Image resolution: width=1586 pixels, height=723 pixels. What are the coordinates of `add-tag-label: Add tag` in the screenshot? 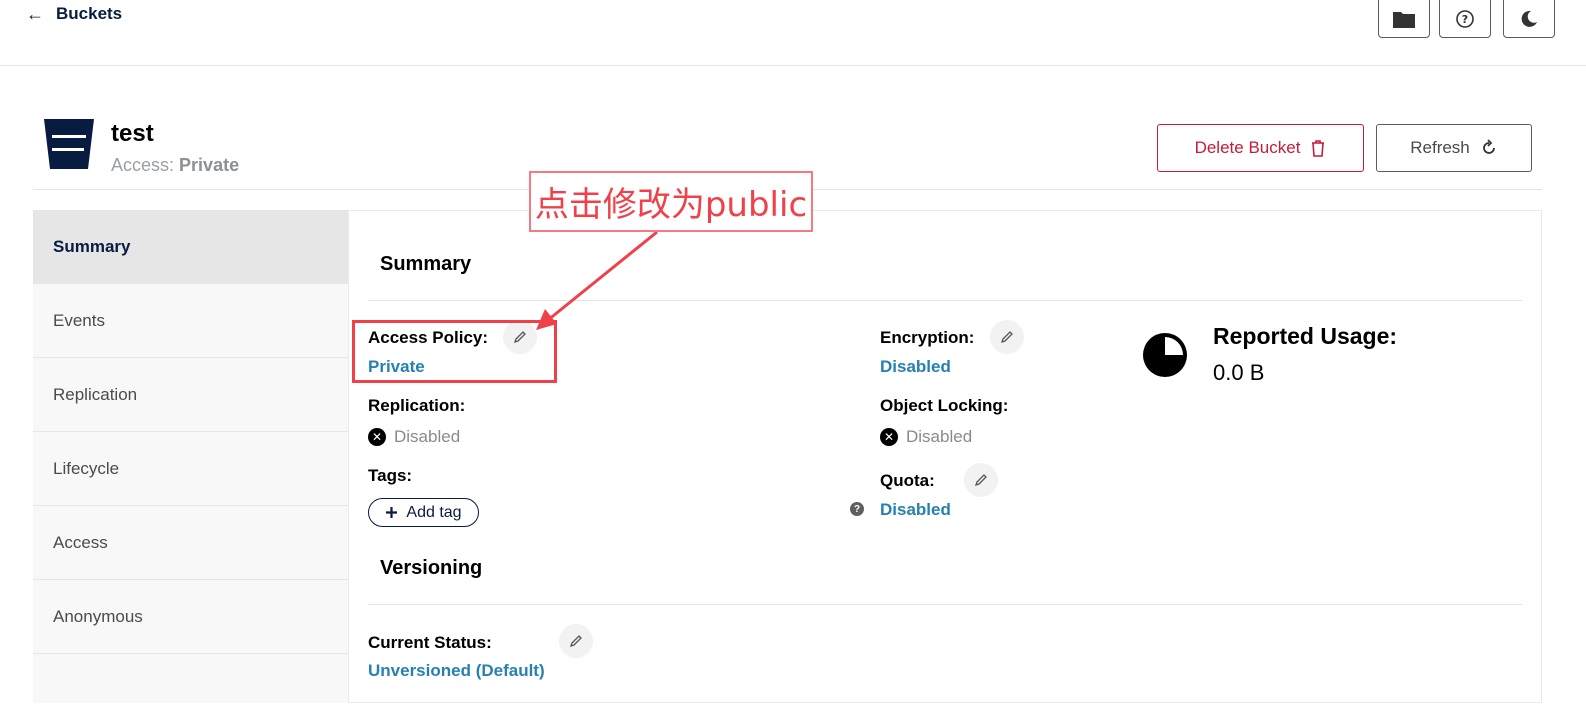 It's located at (434, 512).